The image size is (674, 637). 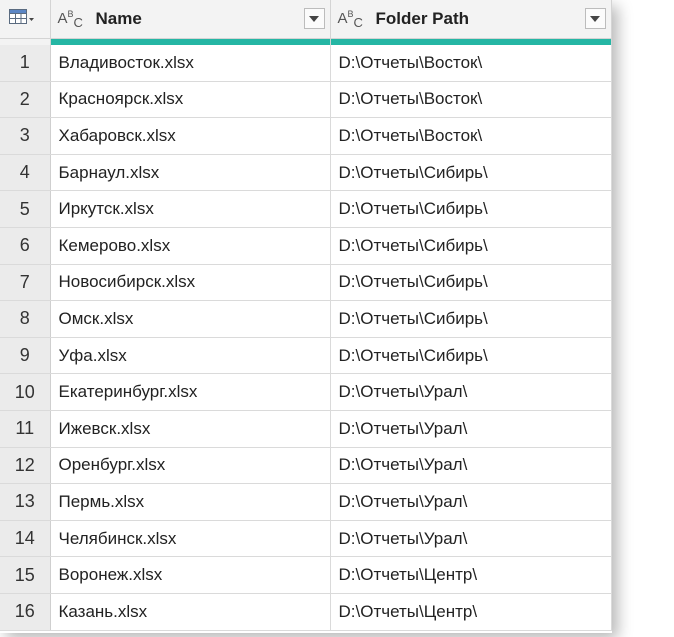 I want to click on row-number: 9, so click(x=25, y=356).